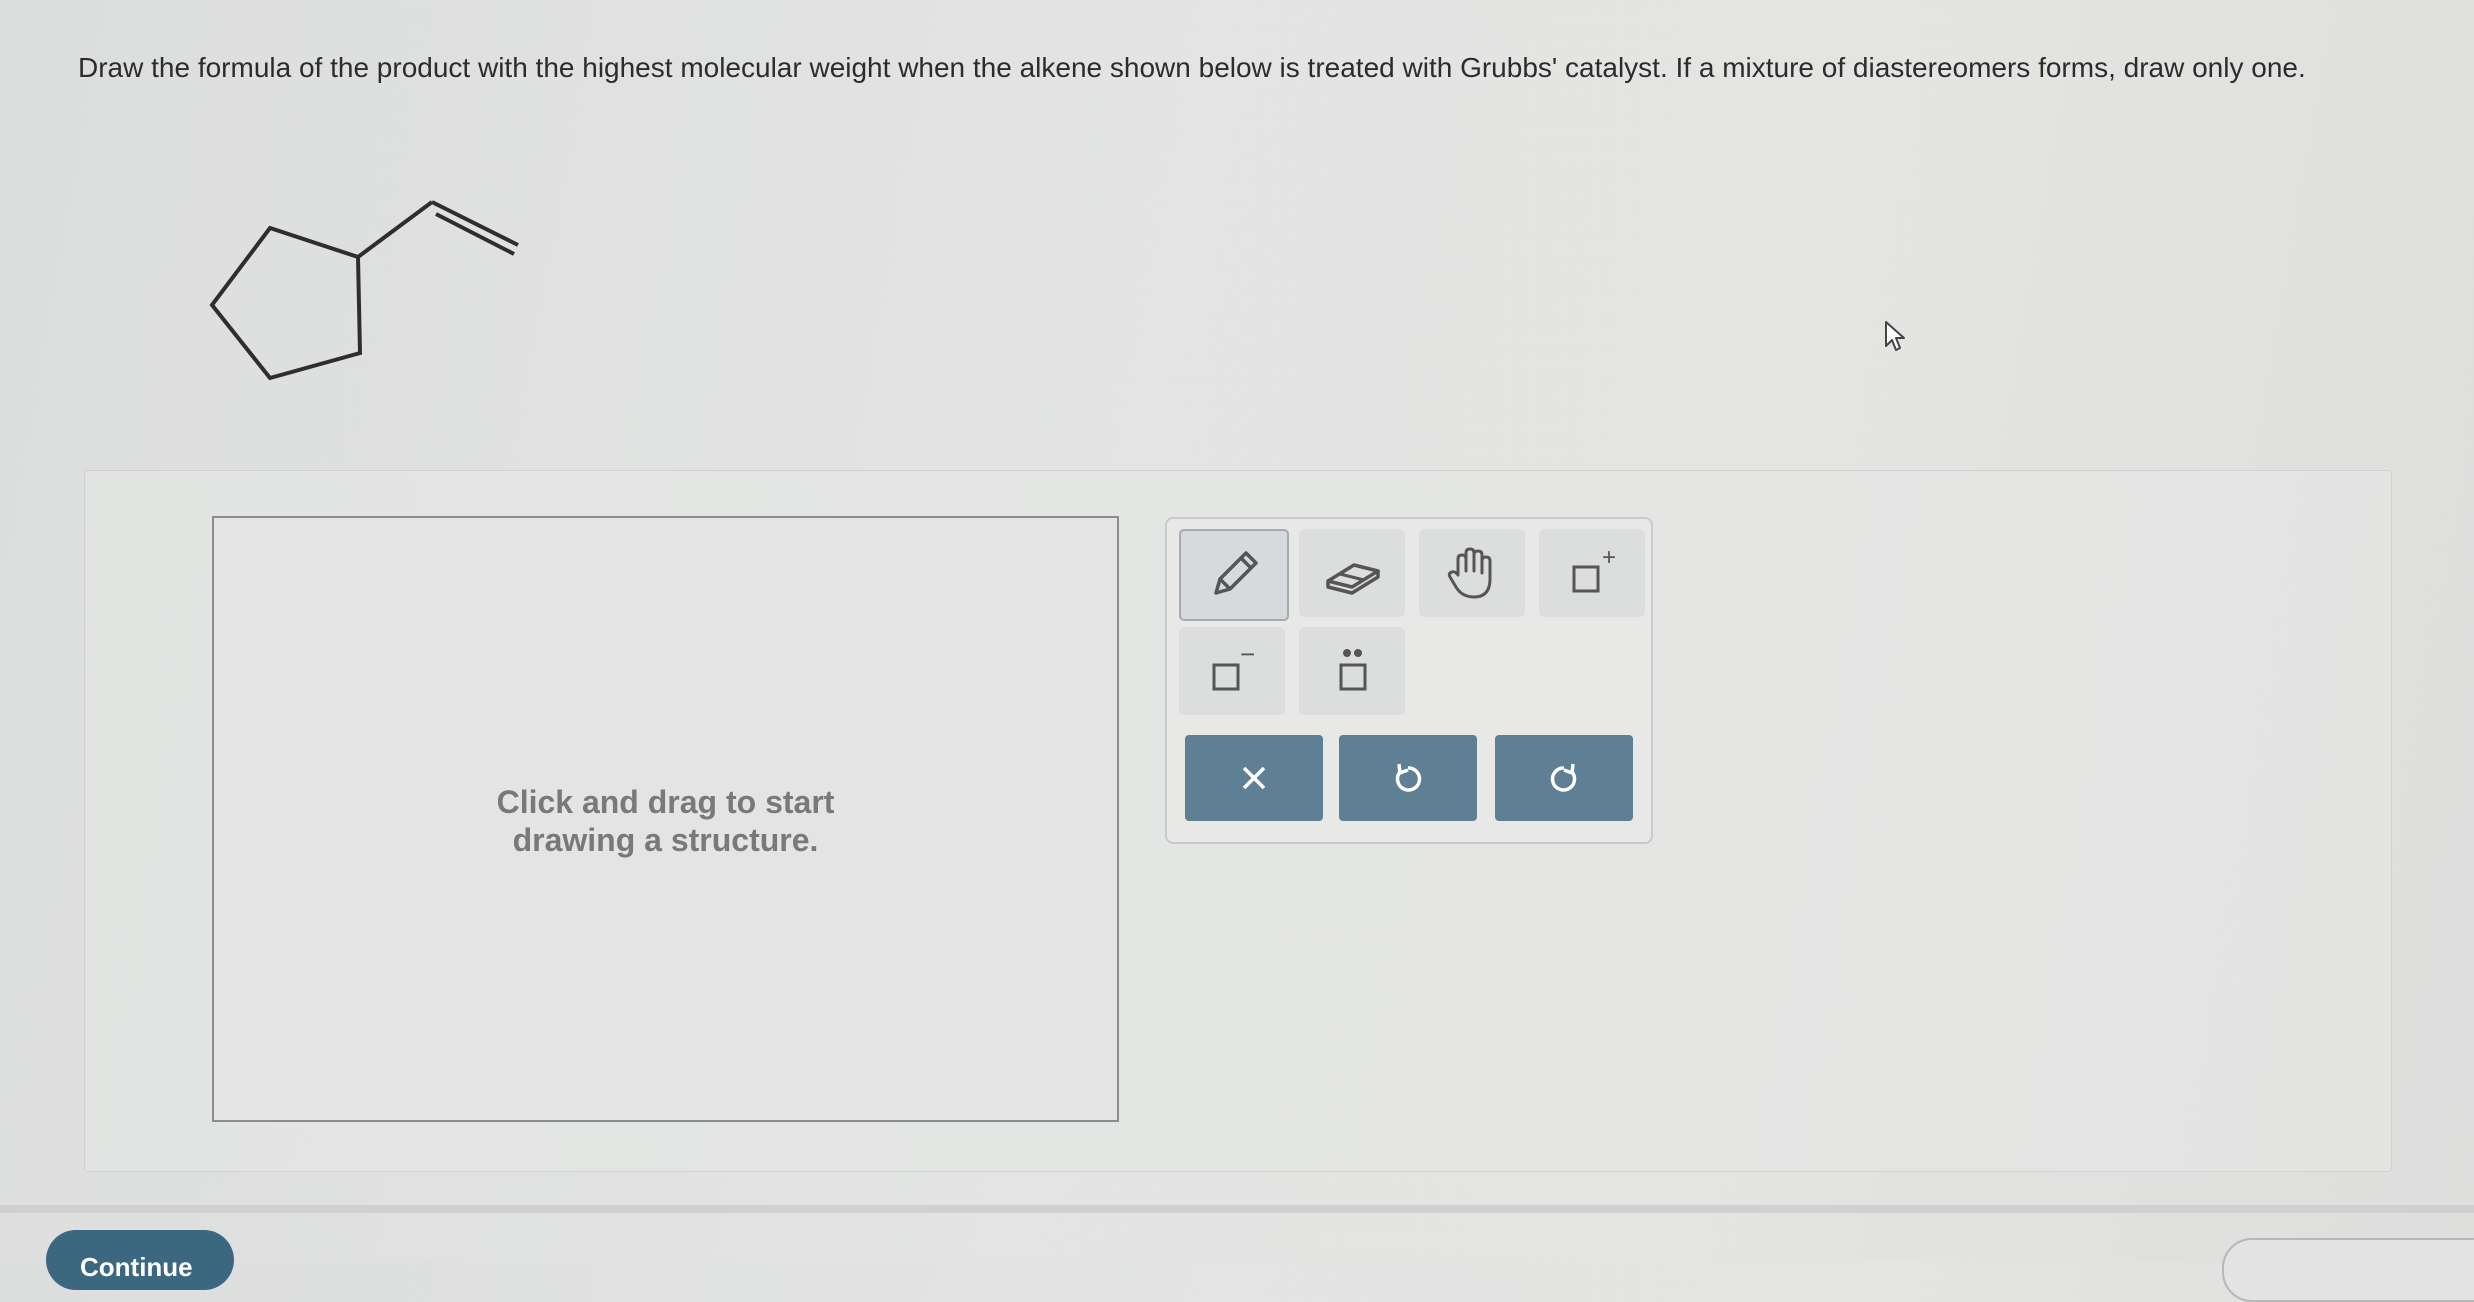 This screenshot has height=1302, width=2474. What do you see at coordinates (364, 290) in the screenshot?
I see `vinylcyclopentane-structure` at bounding box center [364, 290].